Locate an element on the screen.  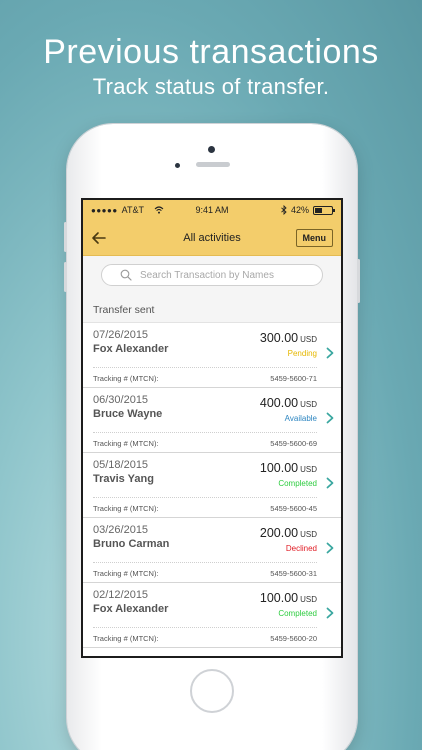
home-button is located at coordinates (212, 691).